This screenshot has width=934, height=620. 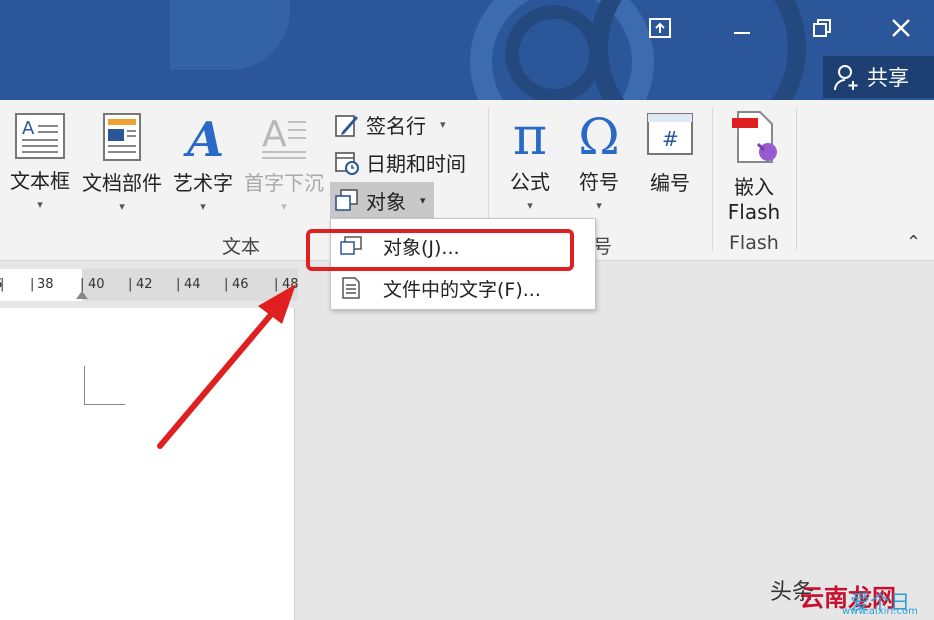 I want to click on watermark-url: www.aixiri.com, so click(x=880, y=611).